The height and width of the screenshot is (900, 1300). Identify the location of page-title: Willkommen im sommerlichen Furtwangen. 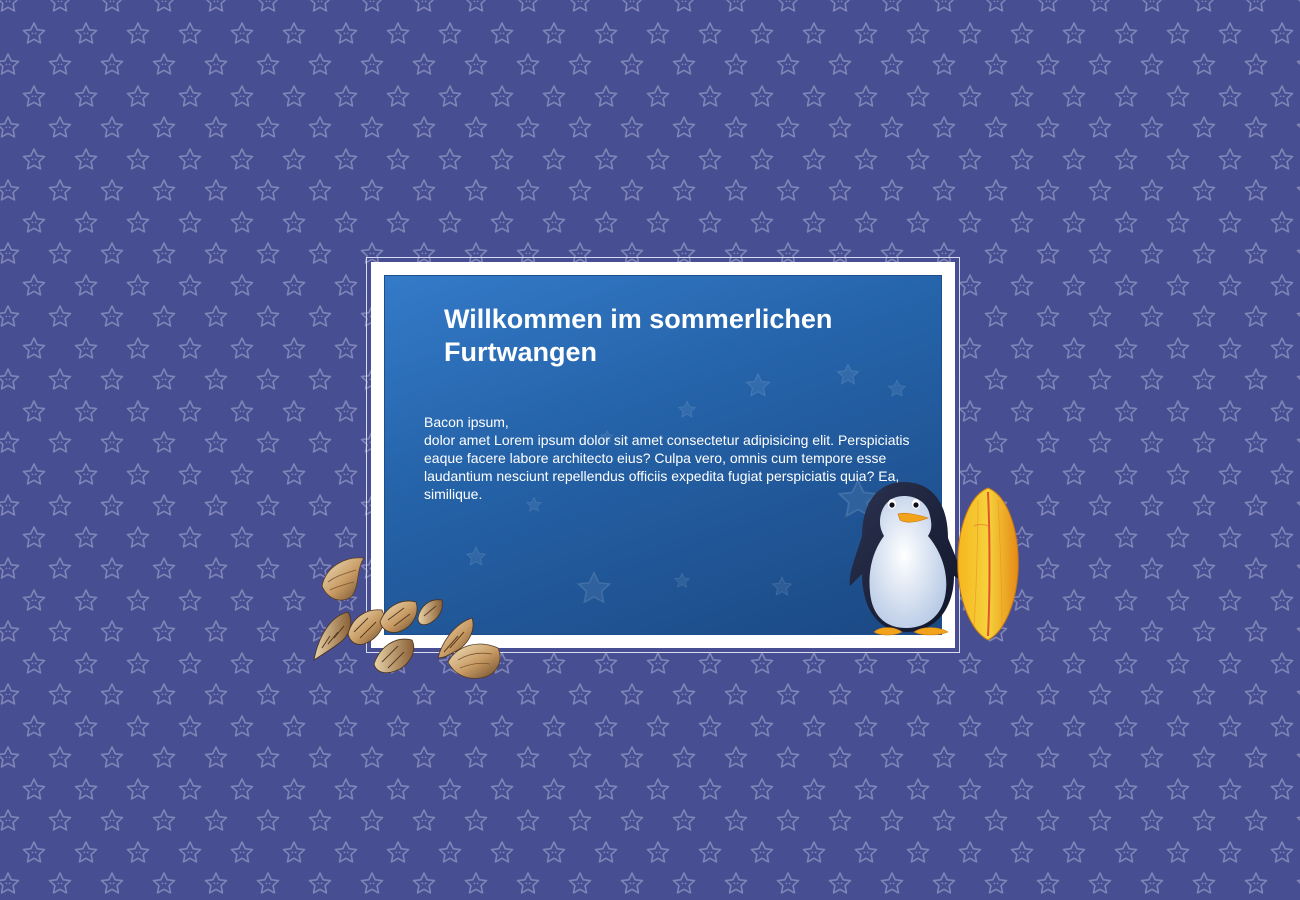
(638, 335).